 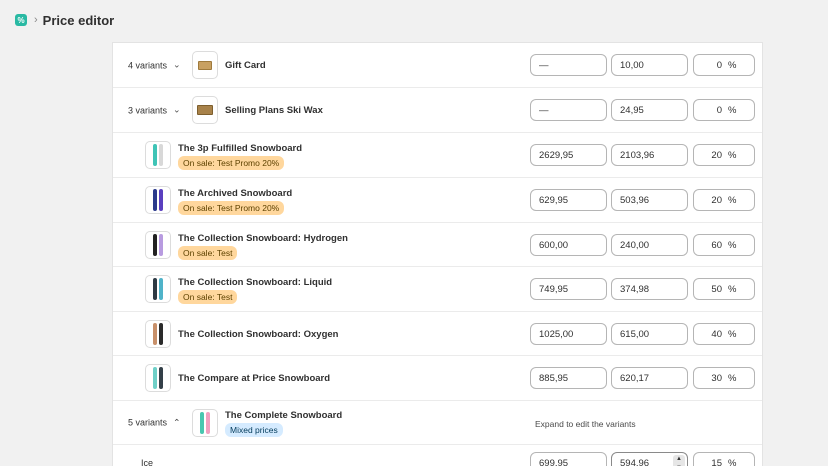 What do you see at coordinates (154, 65) in the screenshot?
I see `variants-toggle: 4 variants ⌄` at bounding box center [154, 65].